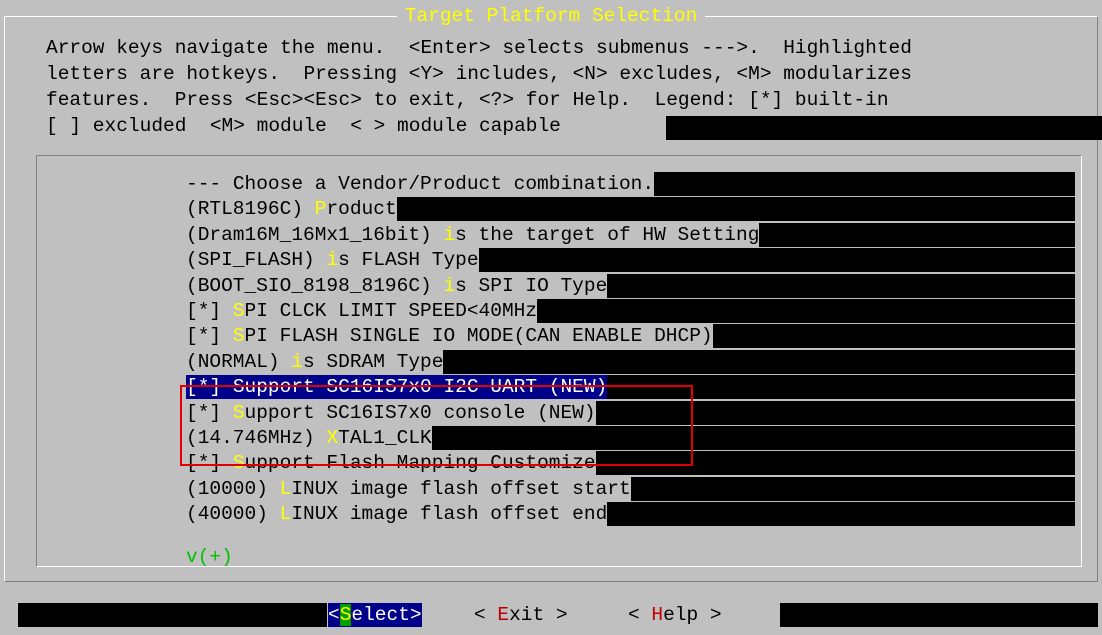 The image size is (1102, 635). I want to click on help-button: < Help >, so click(675, 615).